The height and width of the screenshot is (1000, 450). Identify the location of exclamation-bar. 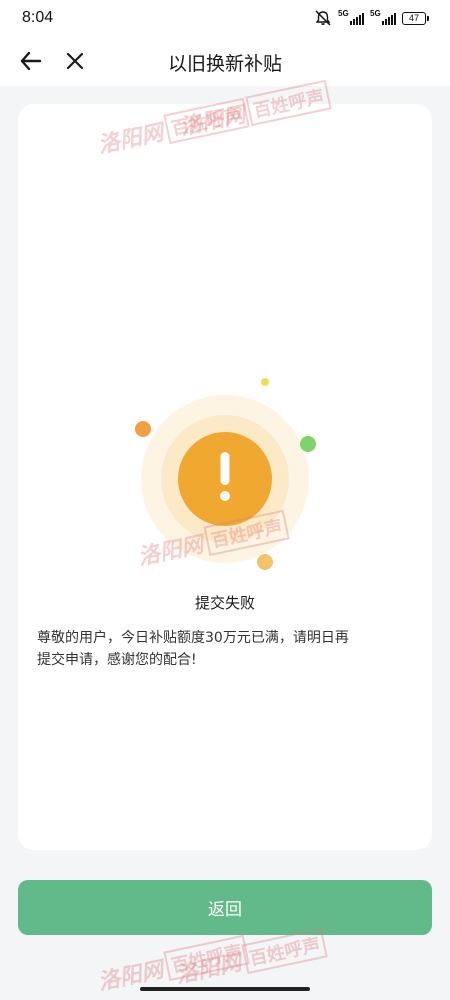
(225, 468).